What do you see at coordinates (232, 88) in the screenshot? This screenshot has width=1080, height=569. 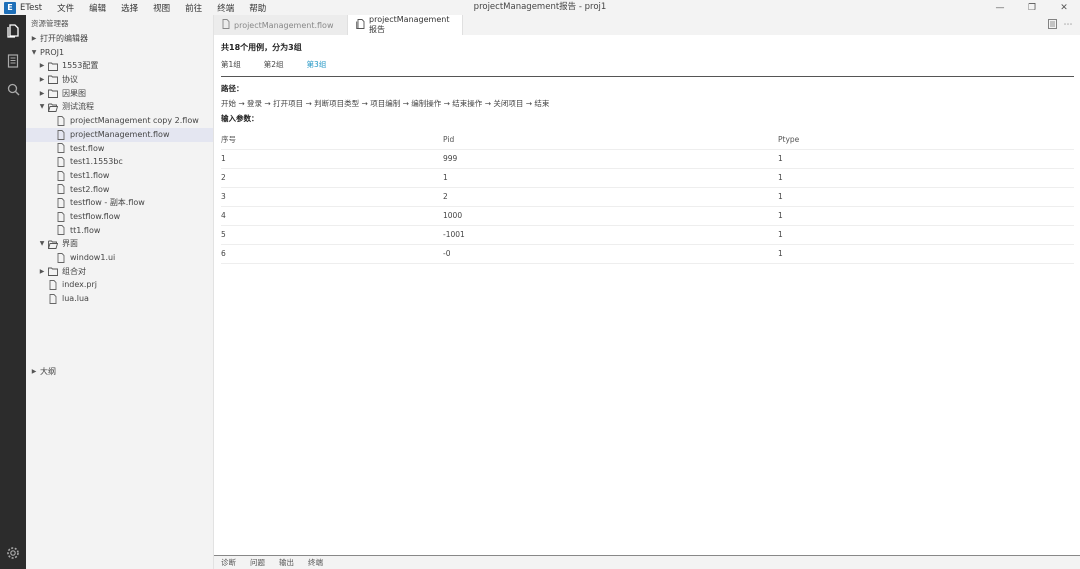 I see `path-label: 路径：` at bounding box center [232, 88].